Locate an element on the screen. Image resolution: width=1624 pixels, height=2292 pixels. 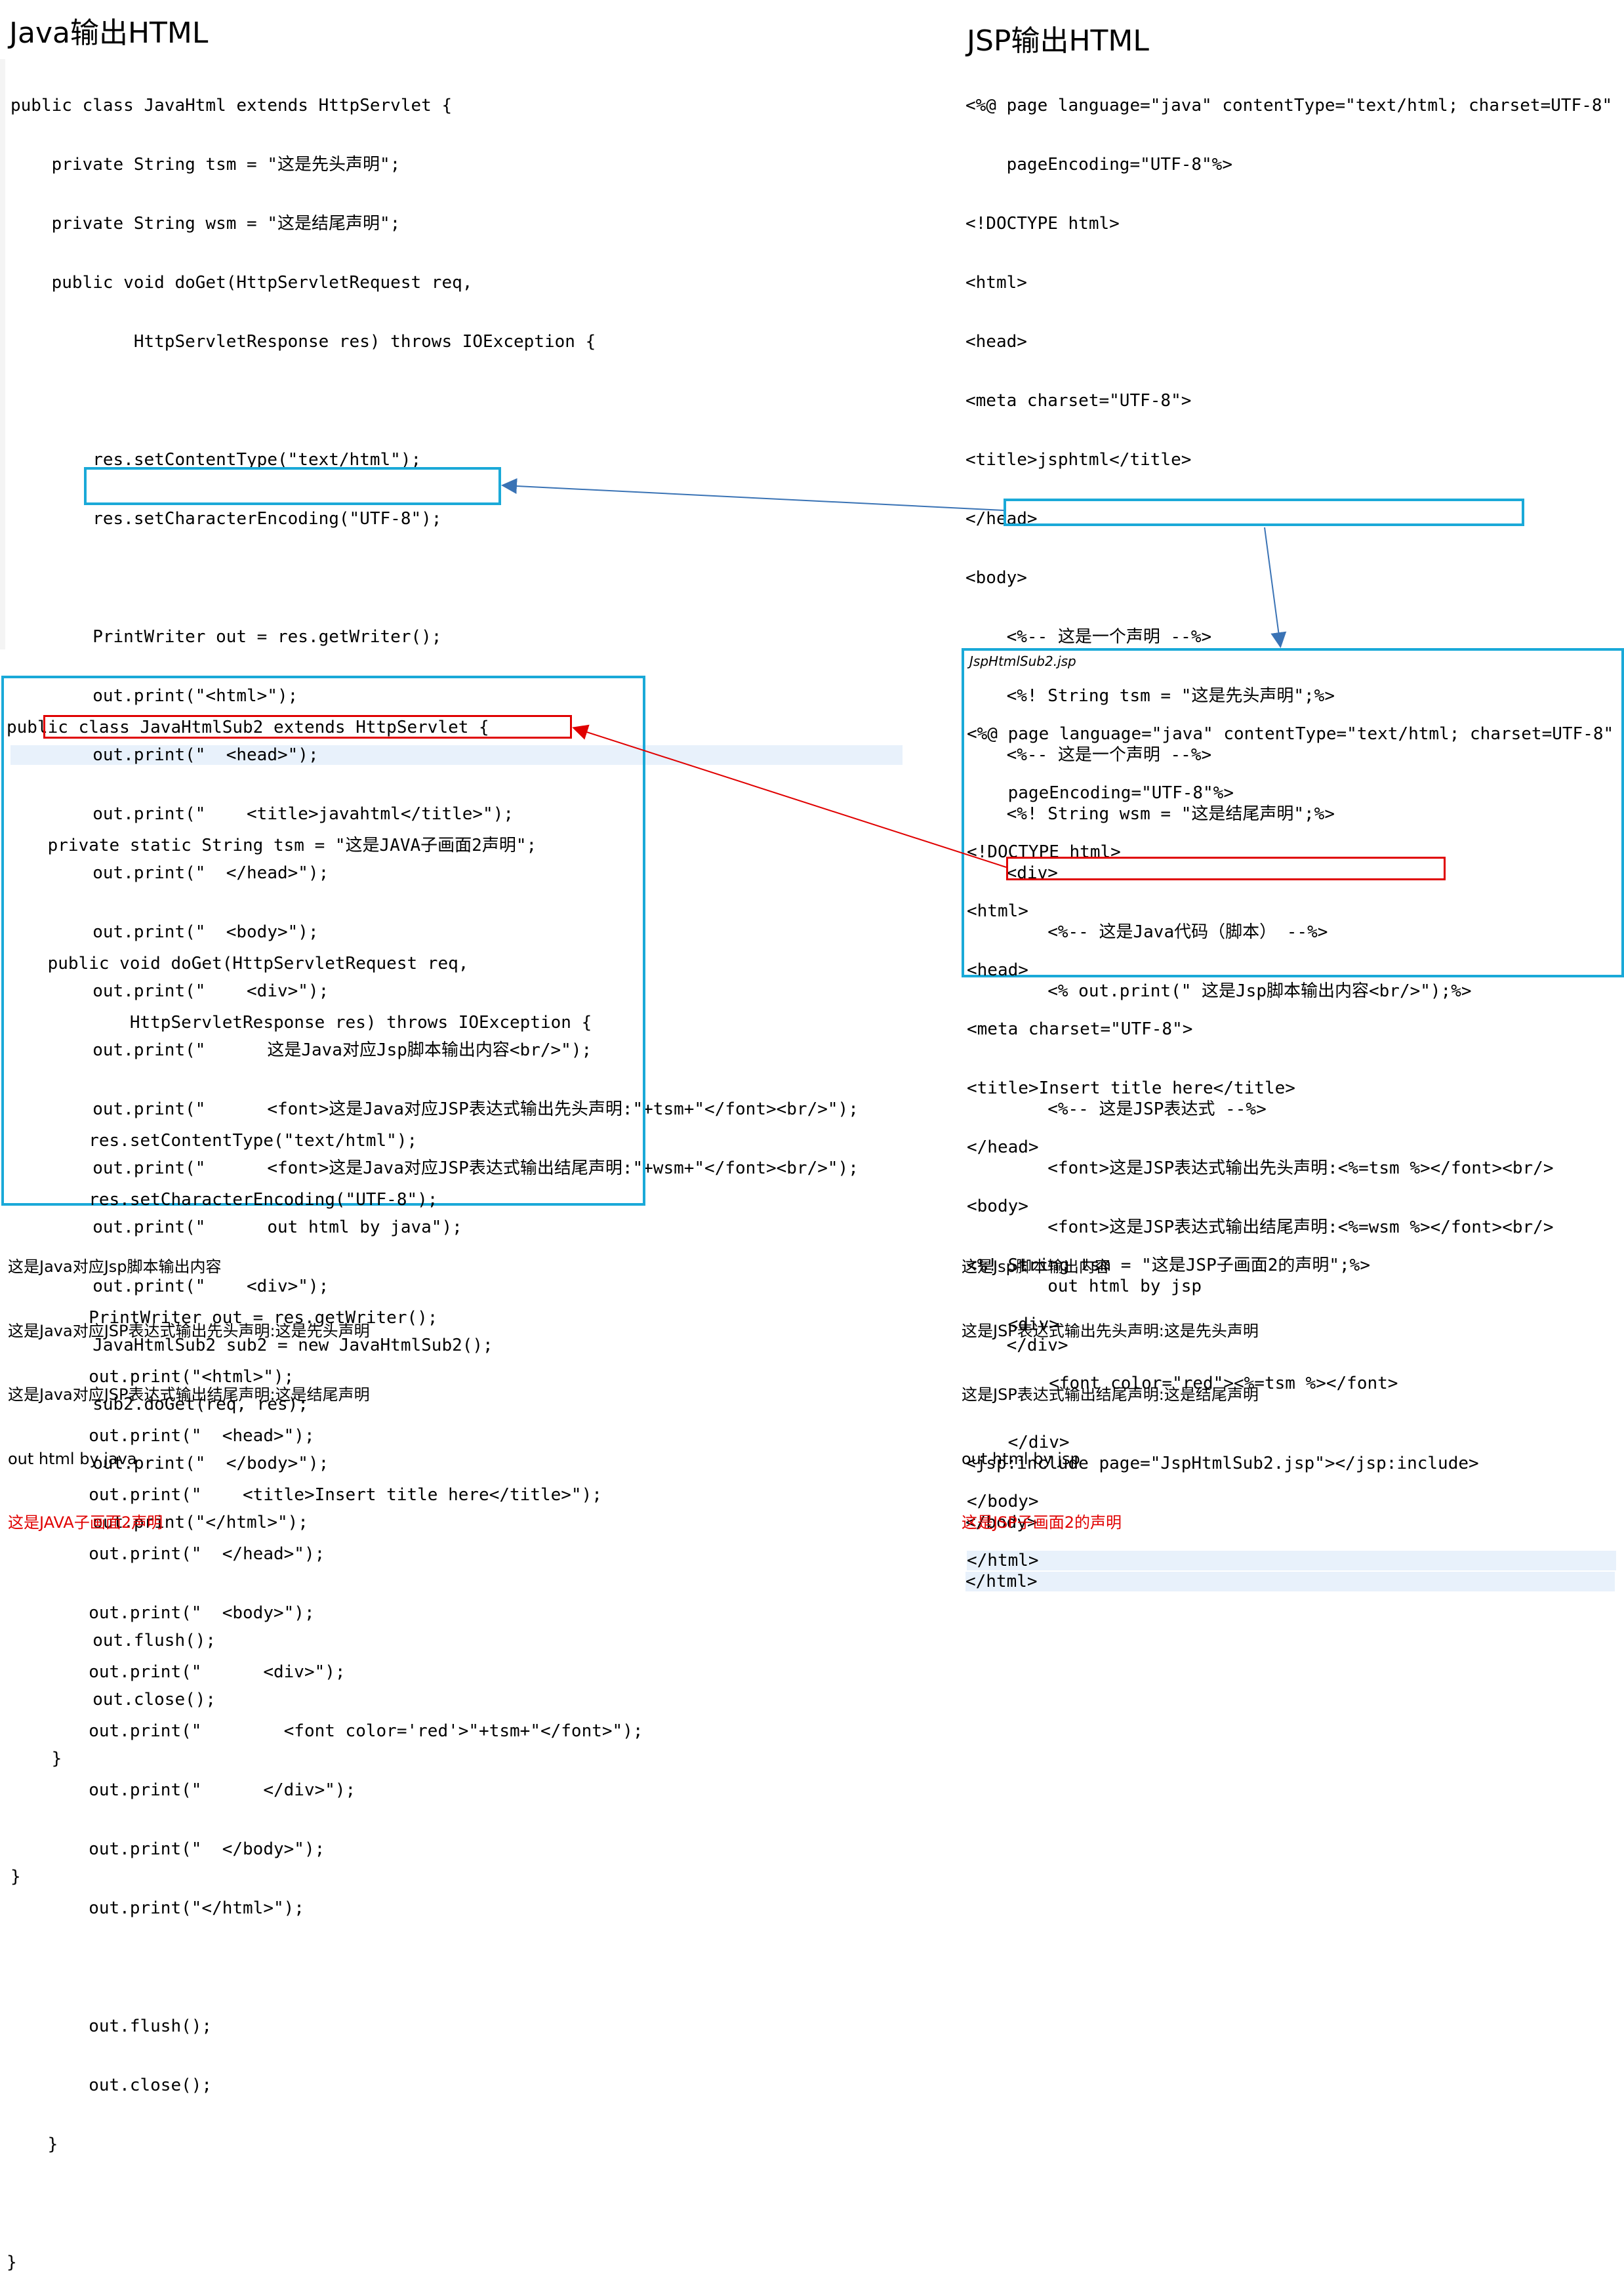
code-line: out.print(" <body>"); is located at coordinates (161, 1613).